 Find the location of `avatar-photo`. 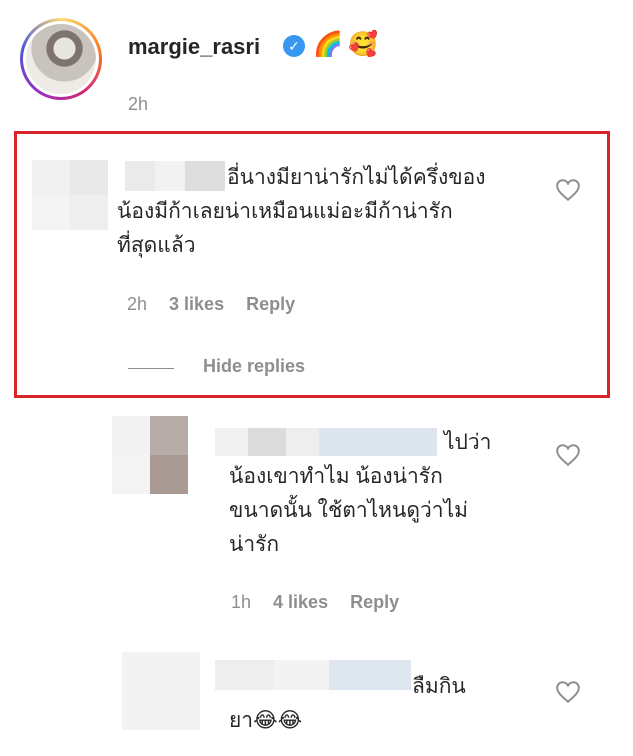

avatar-photo is located at coordinates (61, 59).